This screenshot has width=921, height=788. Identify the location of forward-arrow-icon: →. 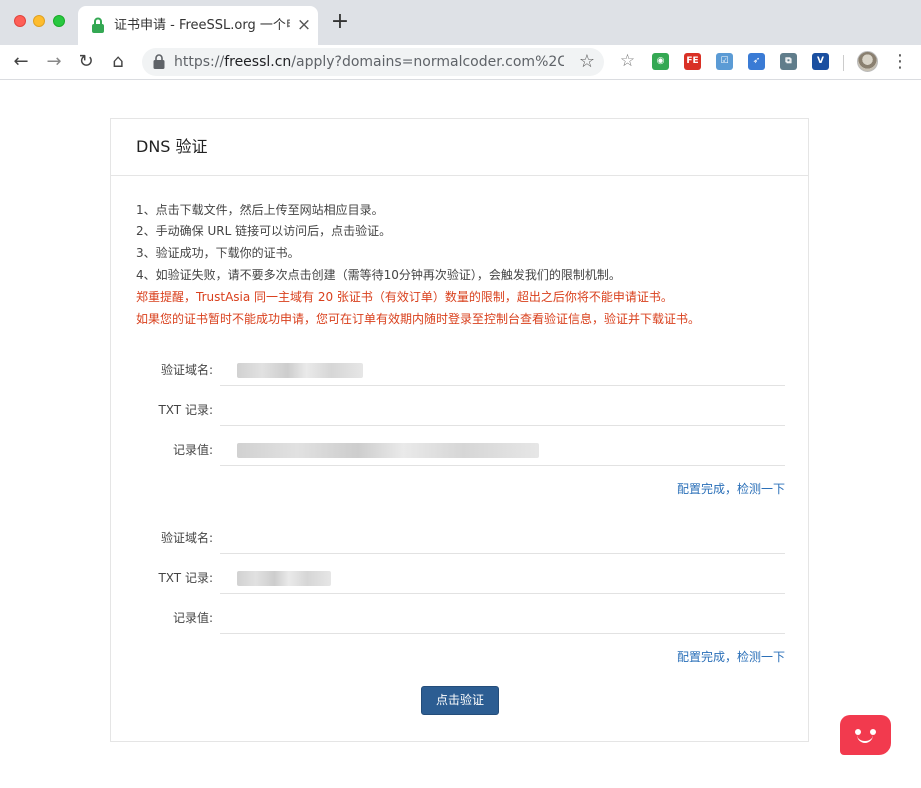
(54, 62).